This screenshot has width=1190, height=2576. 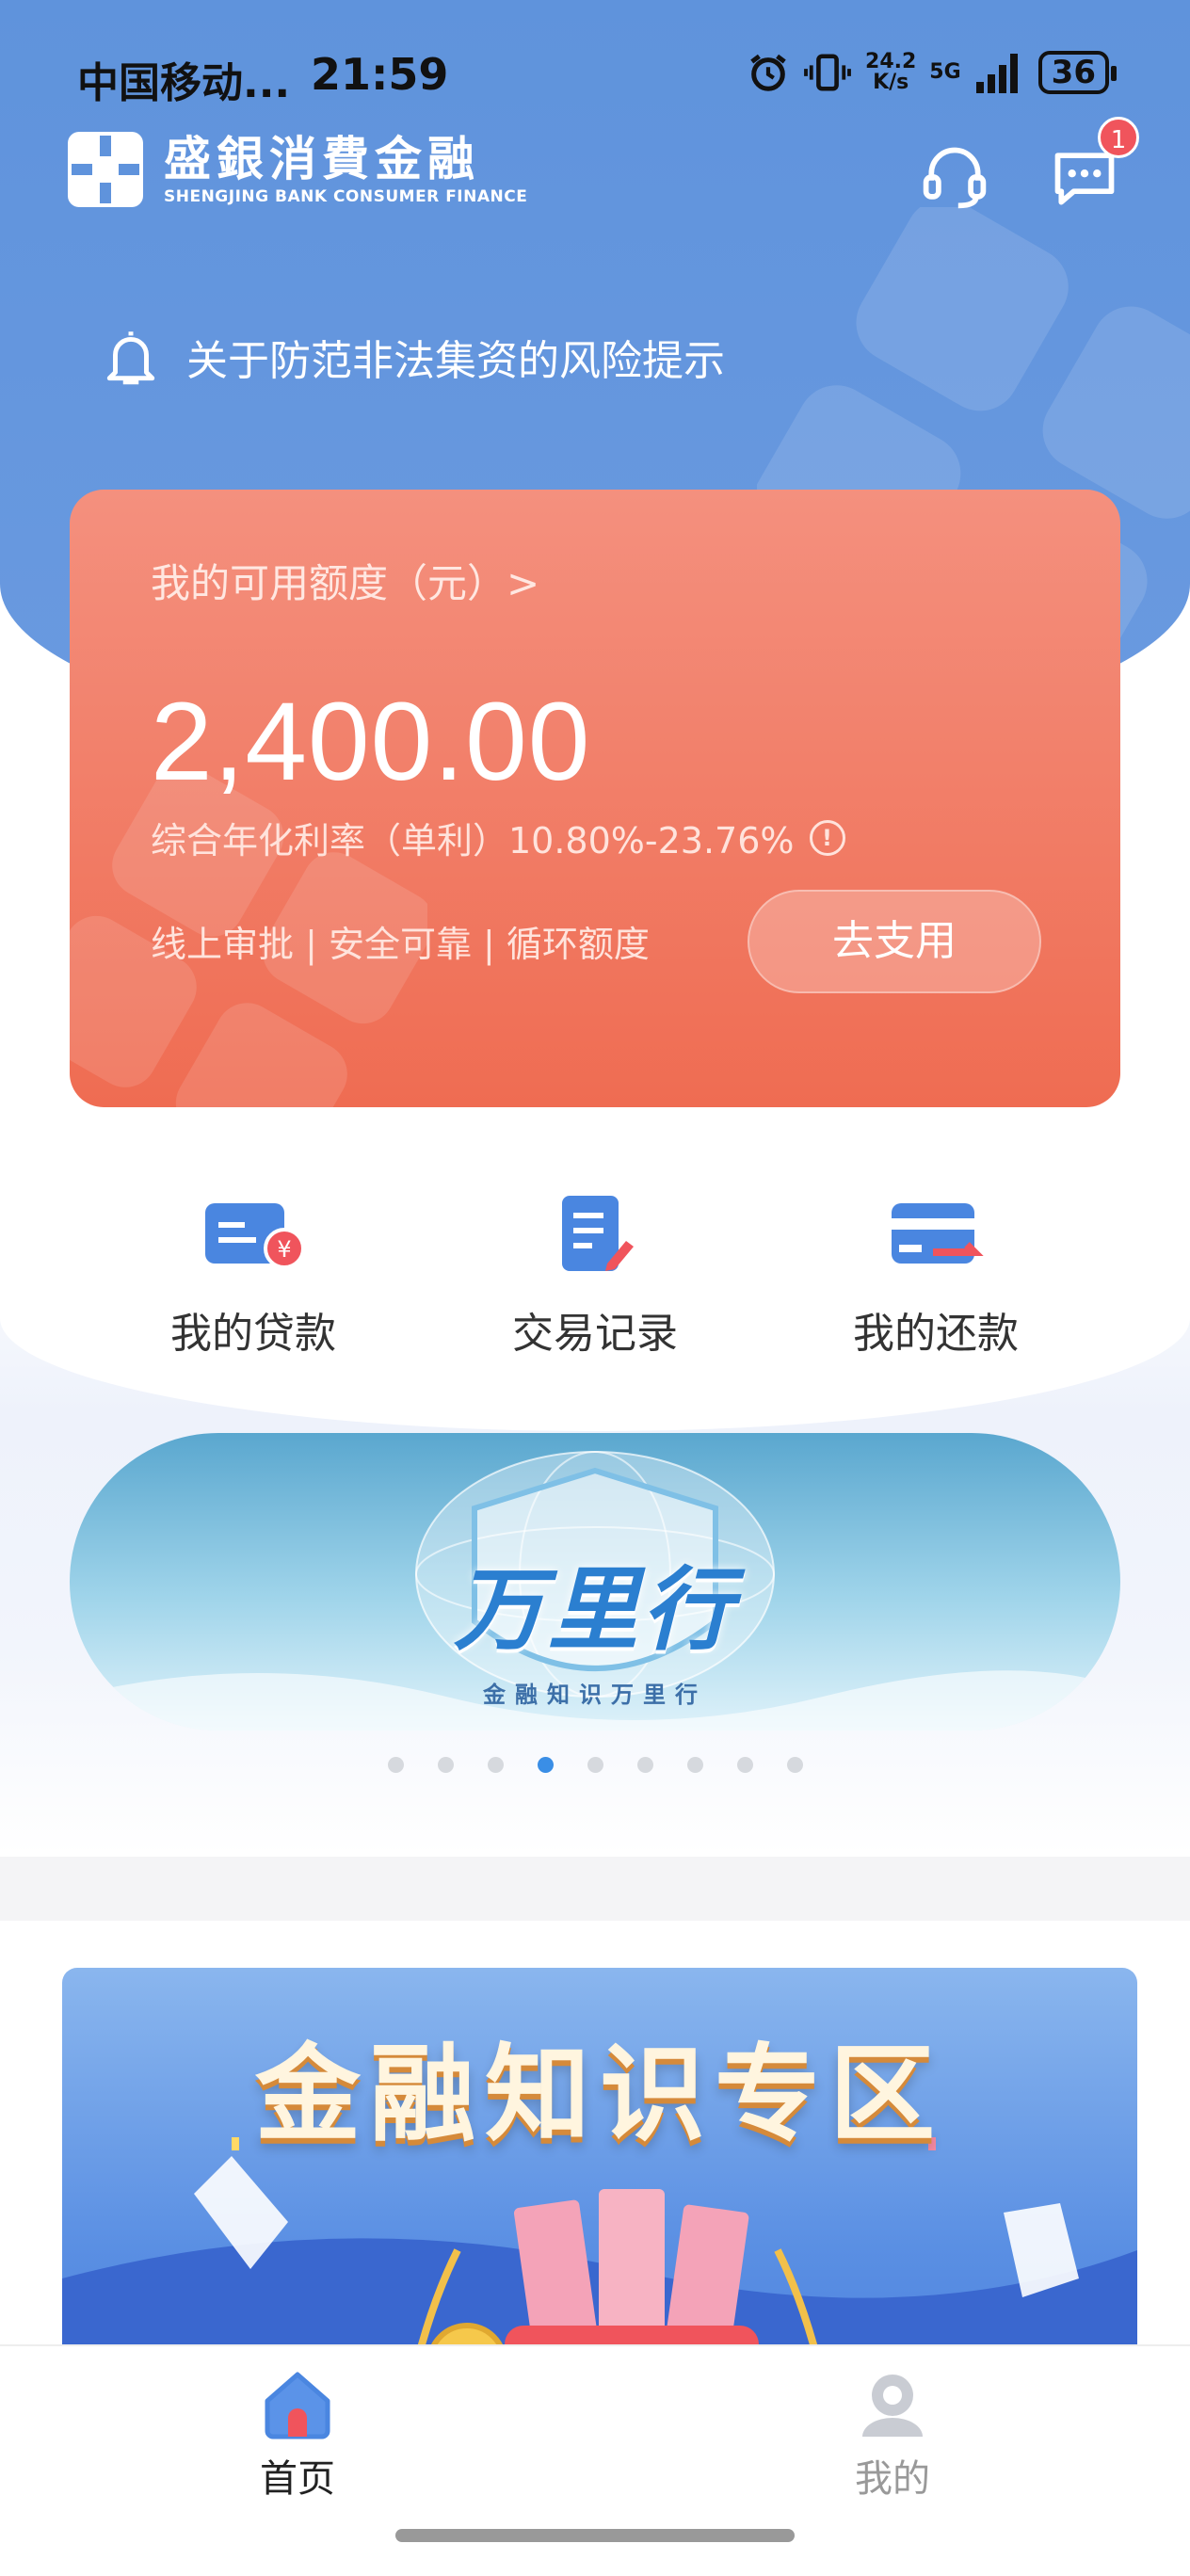 I want to click on banner-subtitle: 金融知识万里行, so click(x=595, y=1695).